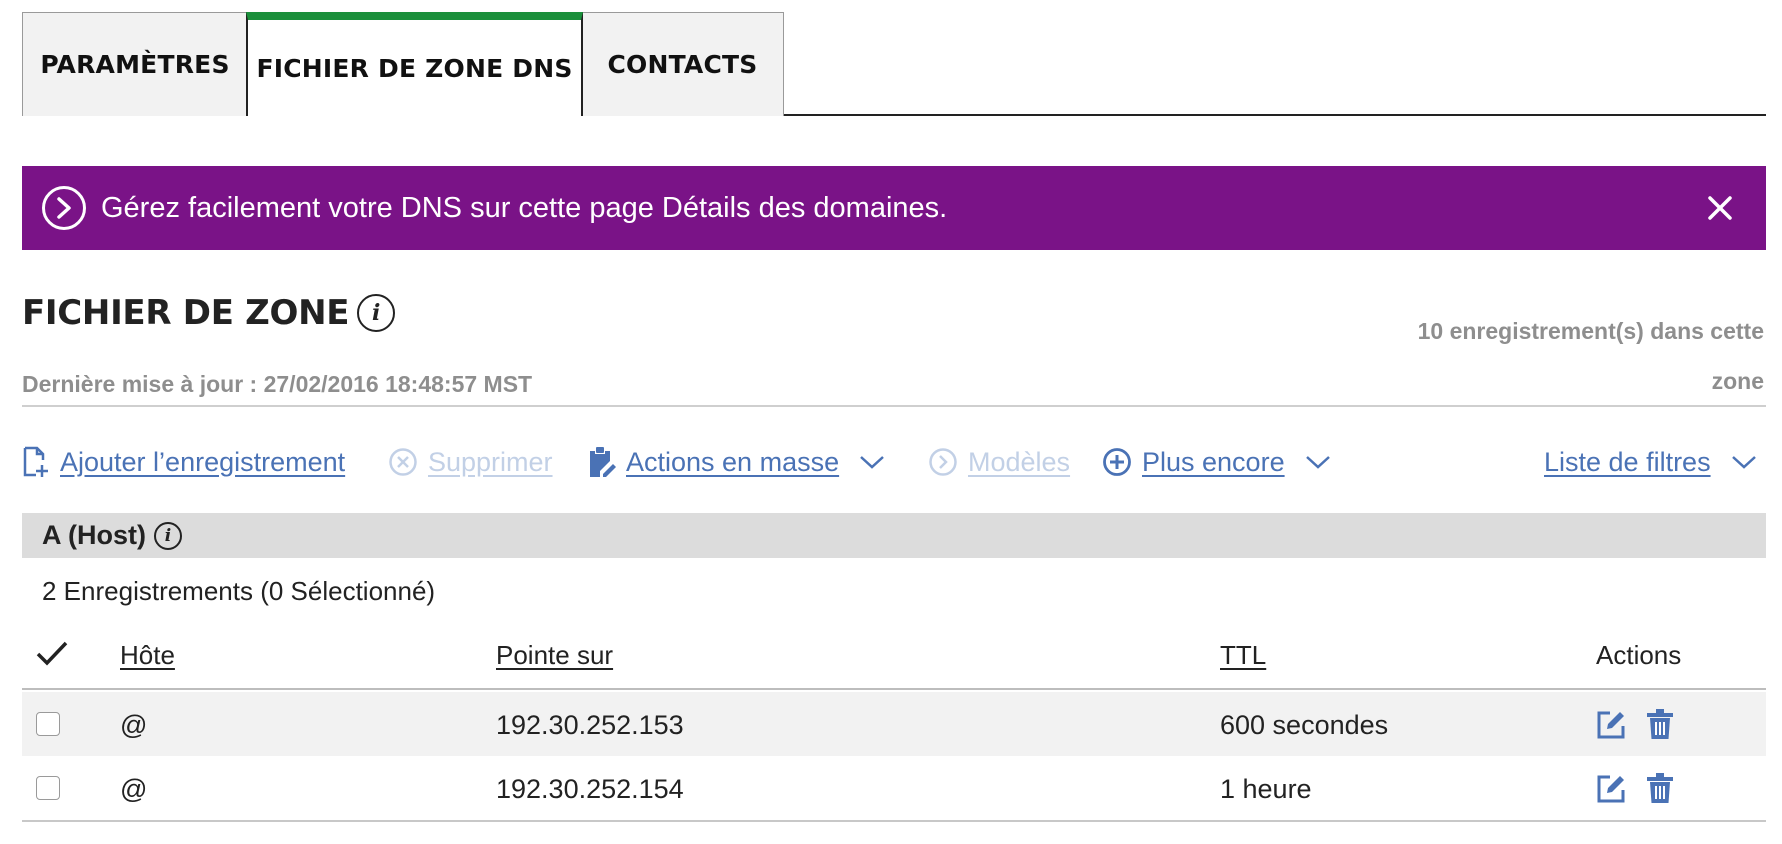  I want to click on add-record-label: Ajouter l’enregistrement, so click(203, 461).